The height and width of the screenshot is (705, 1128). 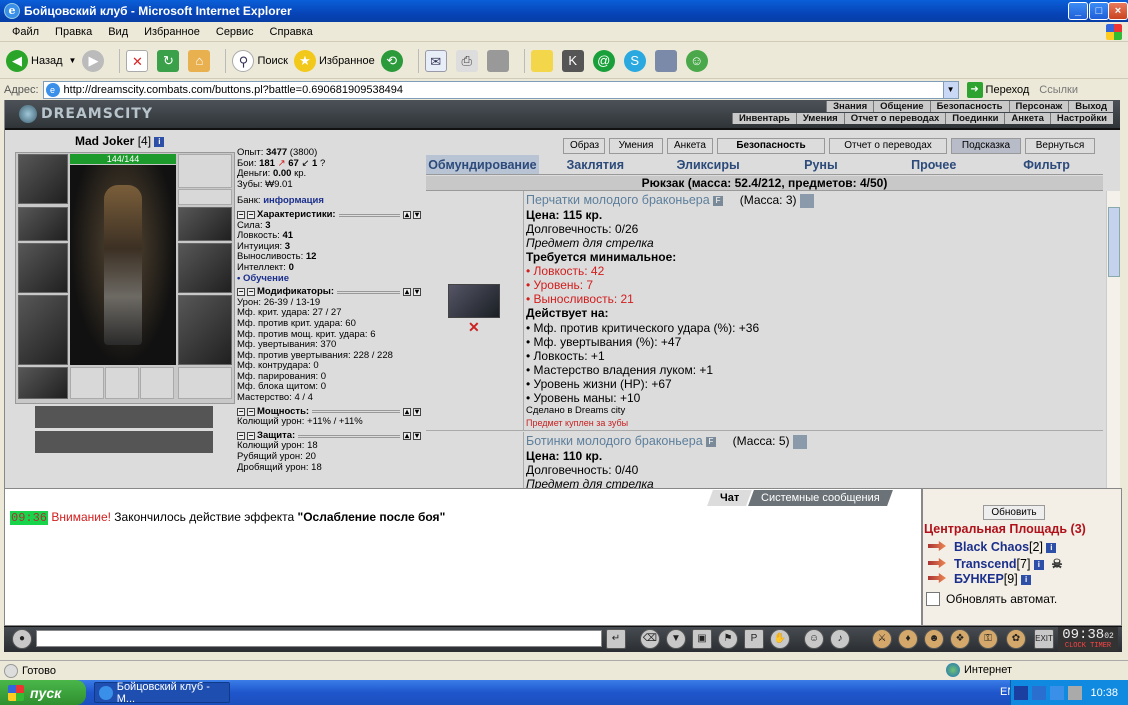 What do you see at coordinates (616, 639) in the screenshot?
I see `send-icon: ↵` at bounding box center [616, 639].